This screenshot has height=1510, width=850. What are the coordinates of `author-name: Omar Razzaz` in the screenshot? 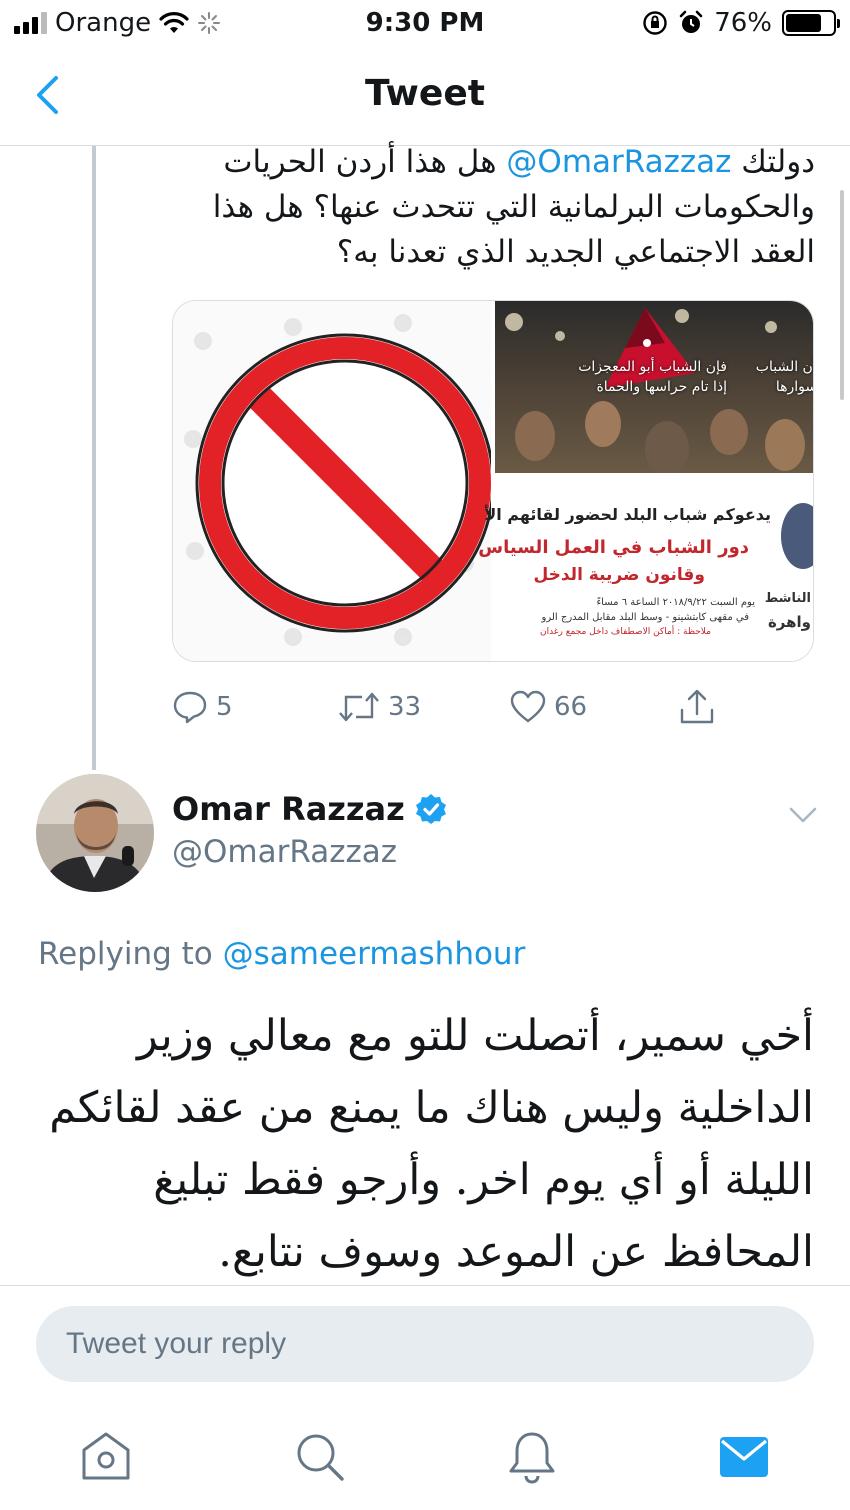 It's located at (309, 809).